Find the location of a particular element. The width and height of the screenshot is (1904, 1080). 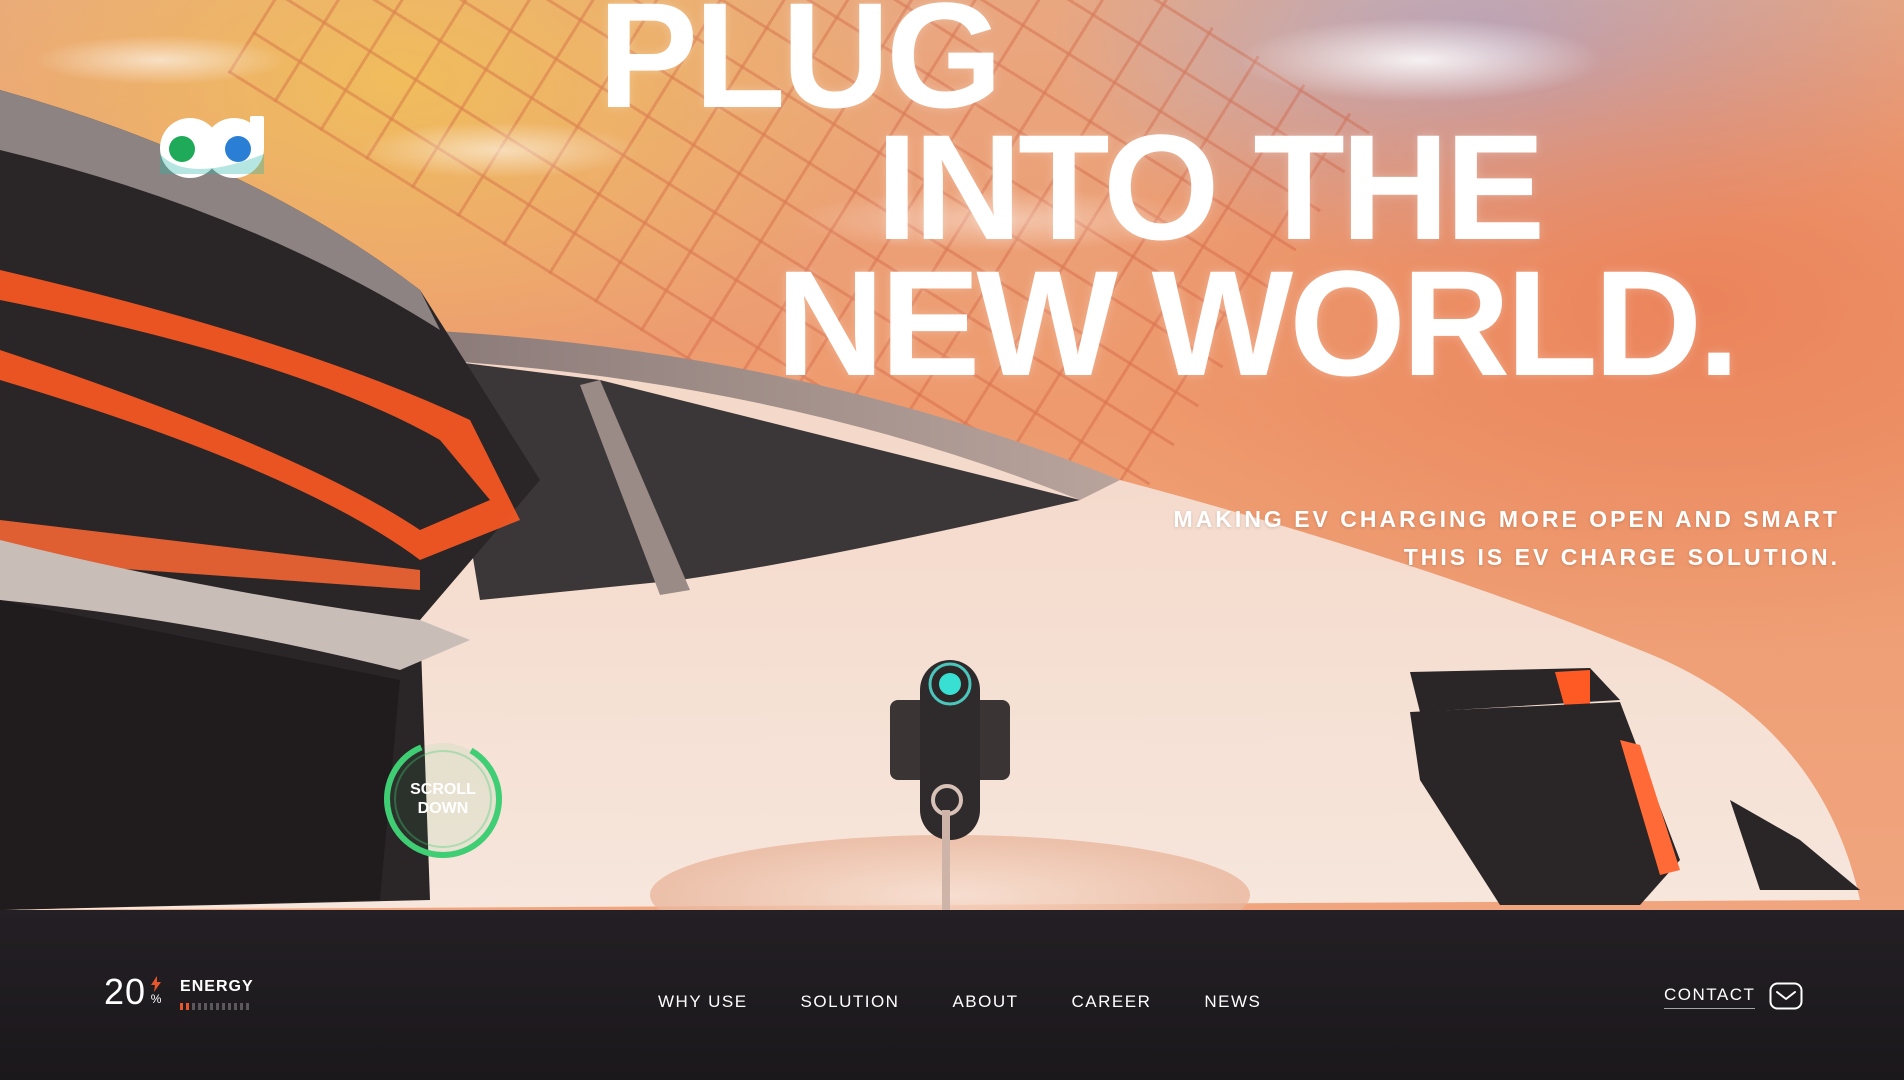

tagline-line-2: THIS IS EV CHARGE SOLUTION. is located at coordinates (1621, 557).